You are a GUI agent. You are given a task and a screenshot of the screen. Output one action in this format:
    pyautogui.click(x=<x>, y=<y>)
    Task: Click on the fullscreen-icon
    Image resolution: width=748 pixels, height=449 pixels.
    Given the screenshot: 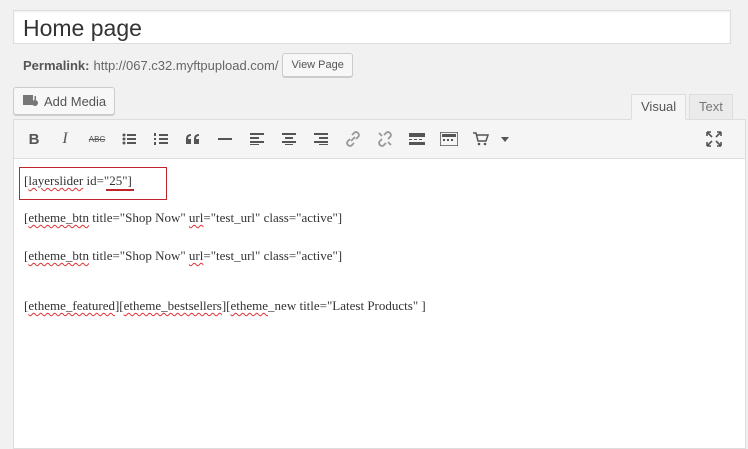 What is the action you would take?
    pyautogui.click(x=714, y=139)
    